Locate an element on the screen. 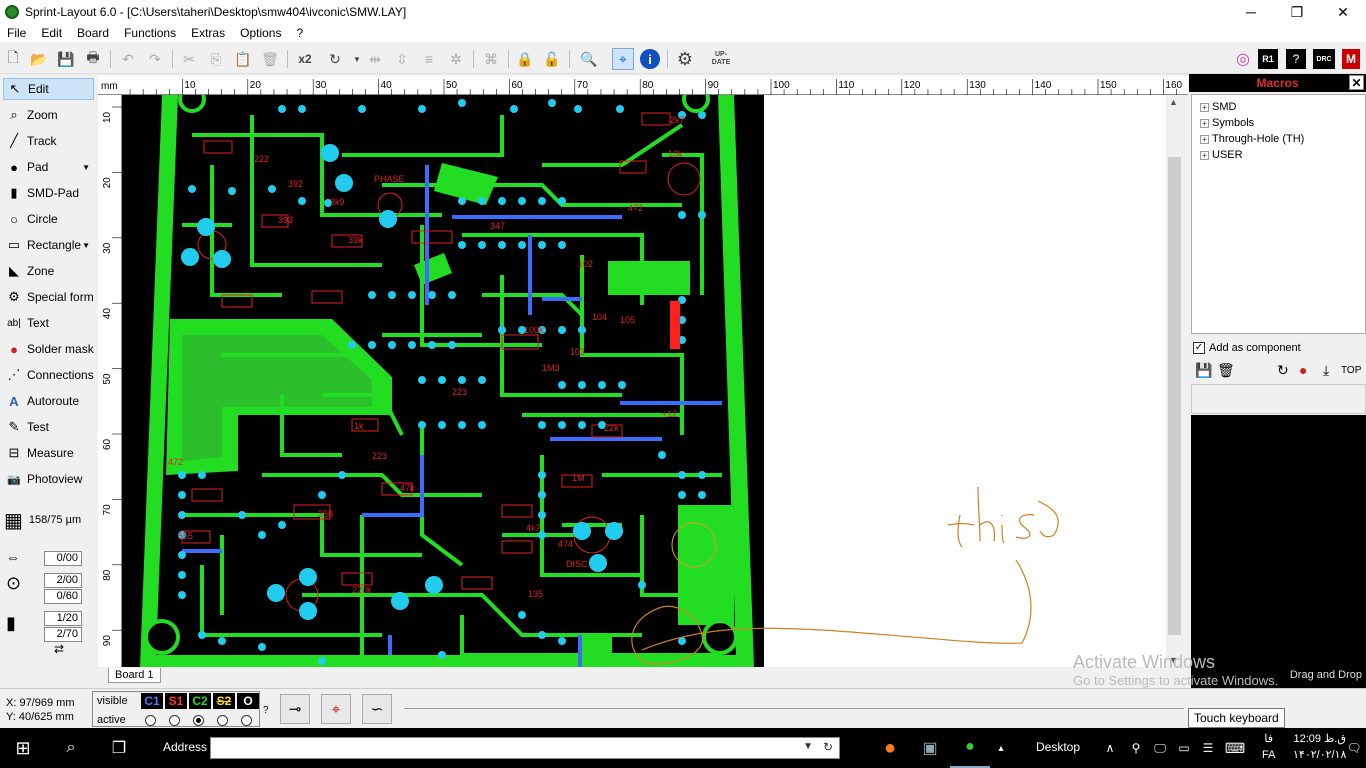 The height and width of the screenshot is (768, 1366). unlock-icon: 🔓 is located at coordinates (552, 59).